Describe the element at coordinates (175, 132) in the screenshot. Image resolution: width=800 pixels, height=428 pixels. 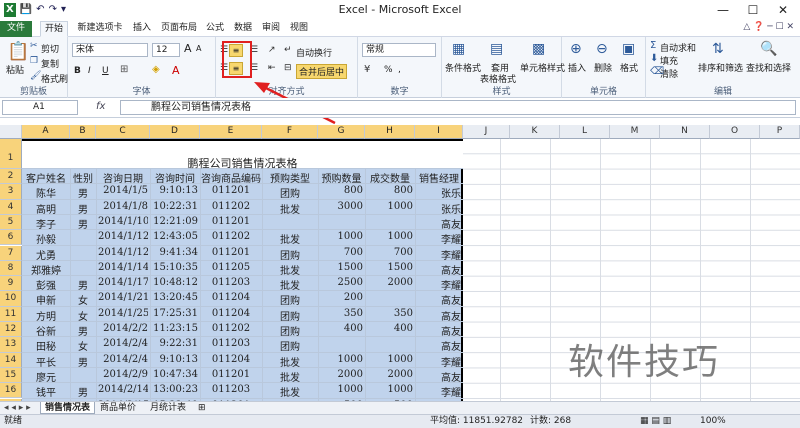
I see `column-header-D: D` at that location.